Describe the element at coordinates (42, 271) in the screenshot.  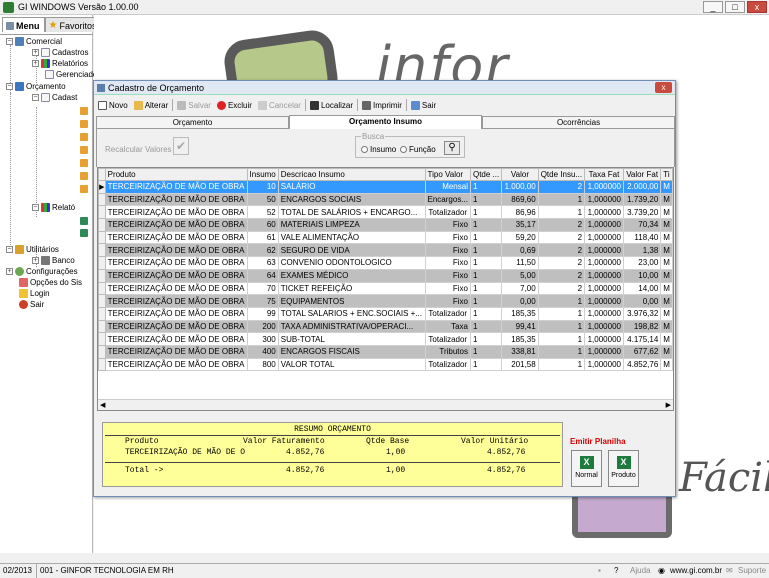
I see `tree-node-configuracoes: + Configurações` at that location.